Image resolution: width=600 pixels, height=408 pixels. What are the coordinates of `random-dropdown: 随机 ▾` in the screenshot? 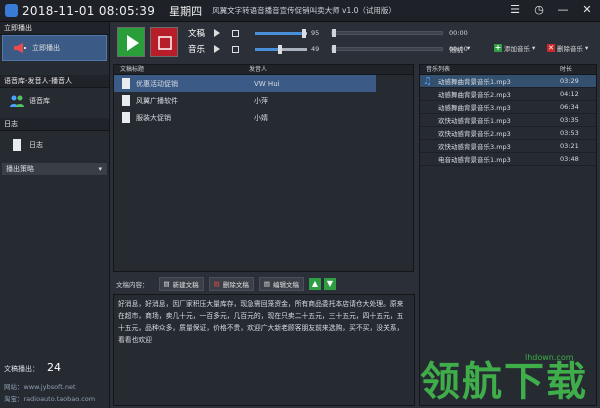 It's located at (460, 49).